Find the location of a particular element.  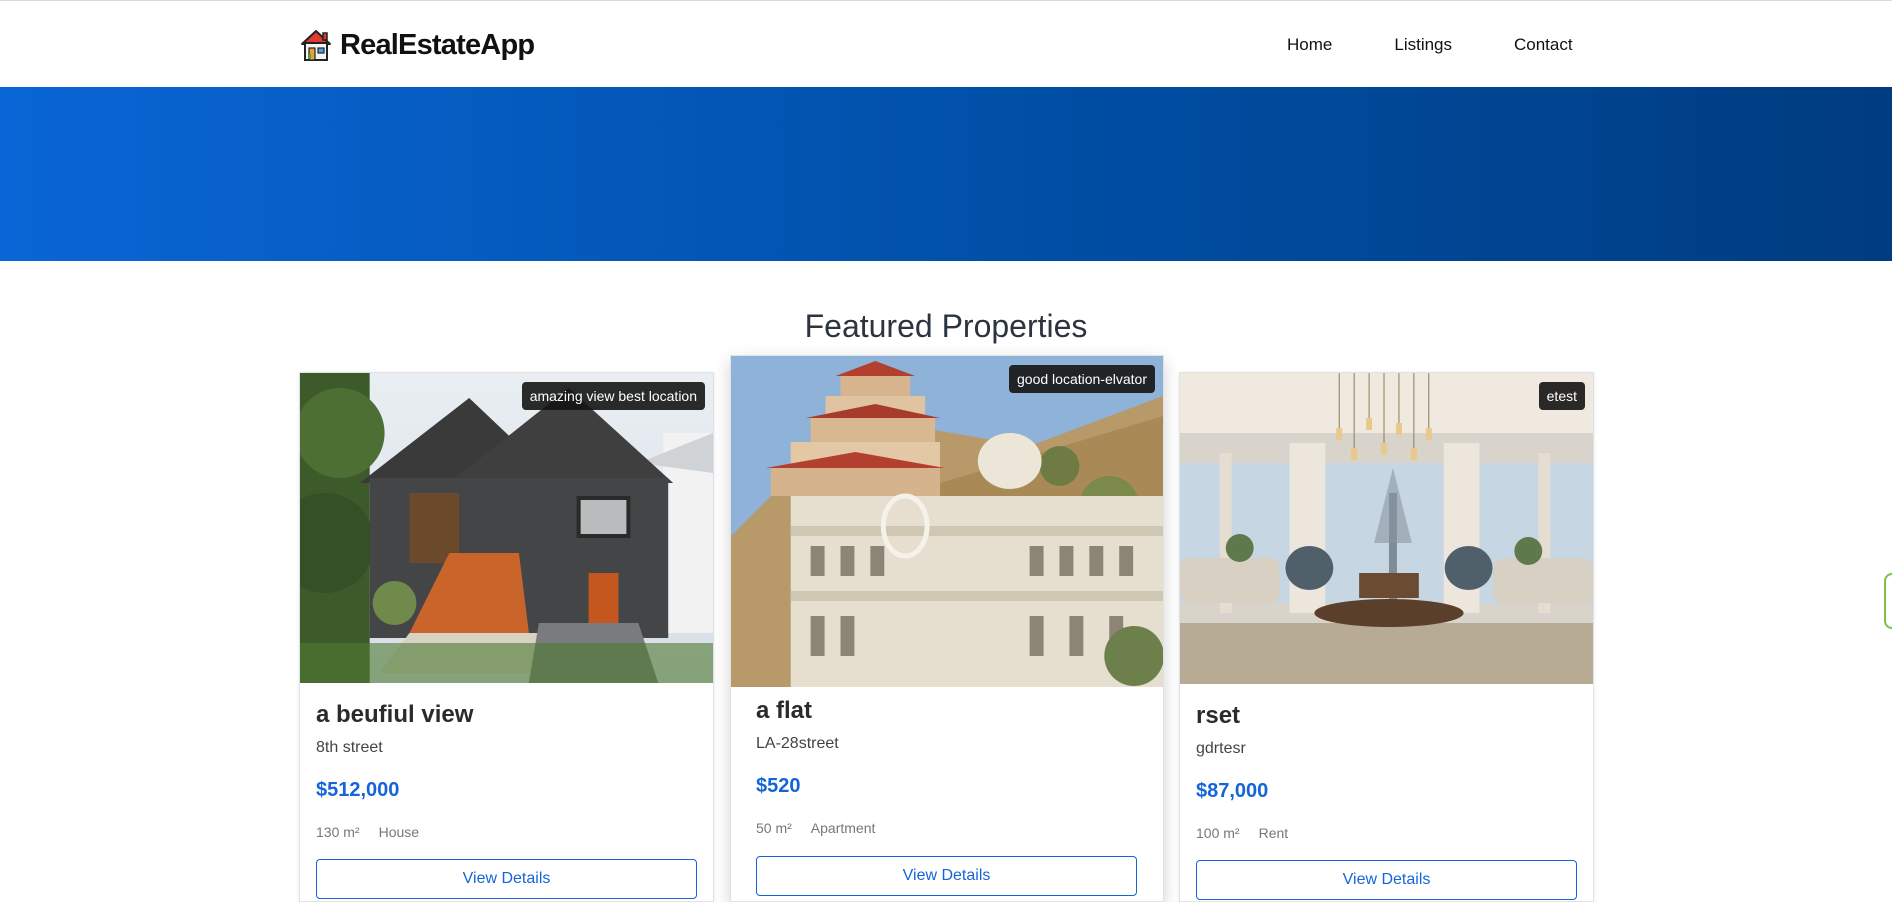

brand-logo: RealEstateApp is located at coordinates (417, 45).